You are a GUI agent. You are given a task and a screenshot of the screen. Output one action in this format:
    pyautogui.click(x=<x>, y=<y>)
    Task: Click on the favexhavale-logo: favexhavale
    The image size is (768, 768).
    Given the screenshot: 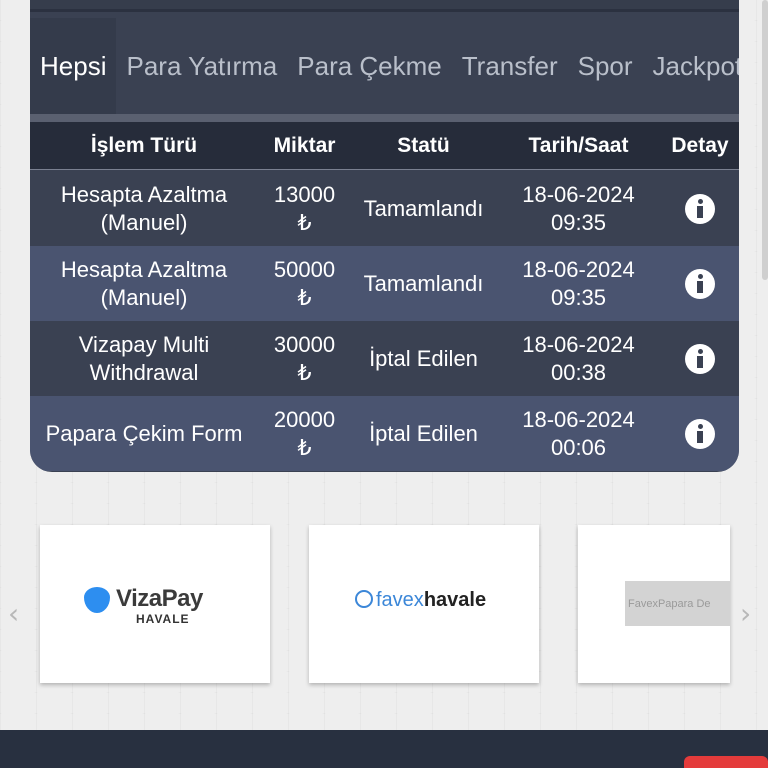 What is the action you would take?
    pyautogui.click(x=420, y=600)
    